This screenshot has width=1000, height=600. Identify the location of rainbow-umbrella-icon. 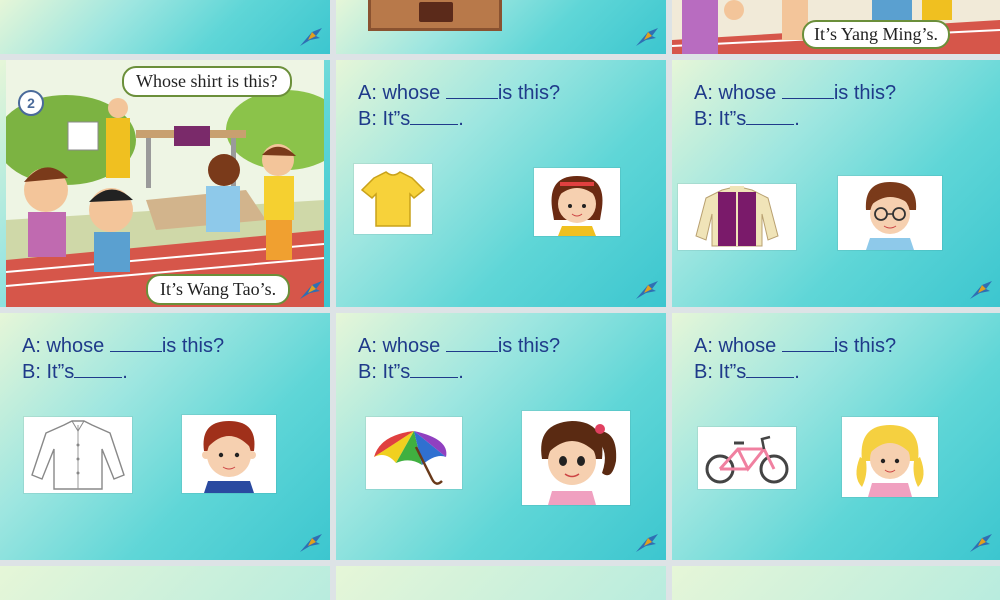
(414, 453).